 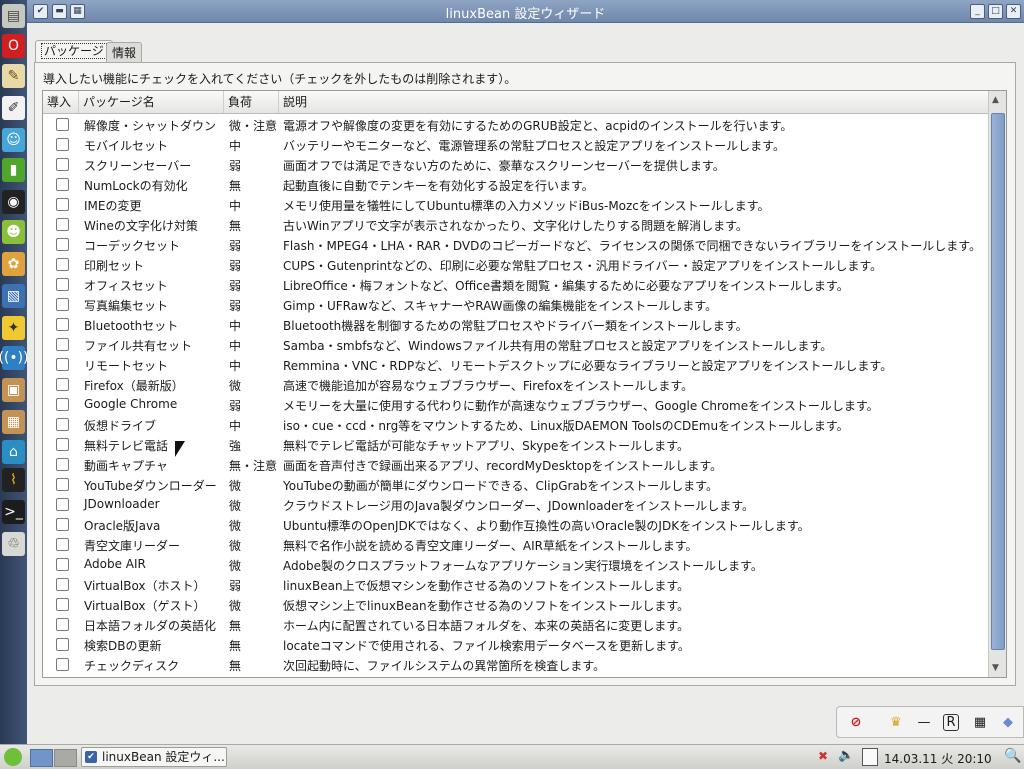 What do you see at coordinates (870, 757) in the screenshot?
I see `clipboard-icon` at bounding box center [870, 757].